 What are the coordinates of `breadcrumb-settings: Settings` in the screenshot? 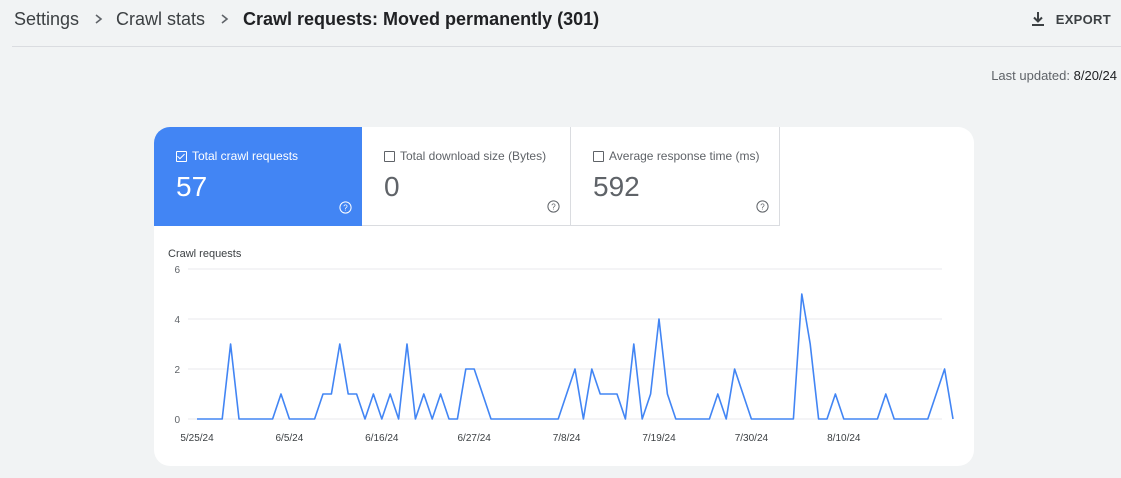 It's located at (46, 19).